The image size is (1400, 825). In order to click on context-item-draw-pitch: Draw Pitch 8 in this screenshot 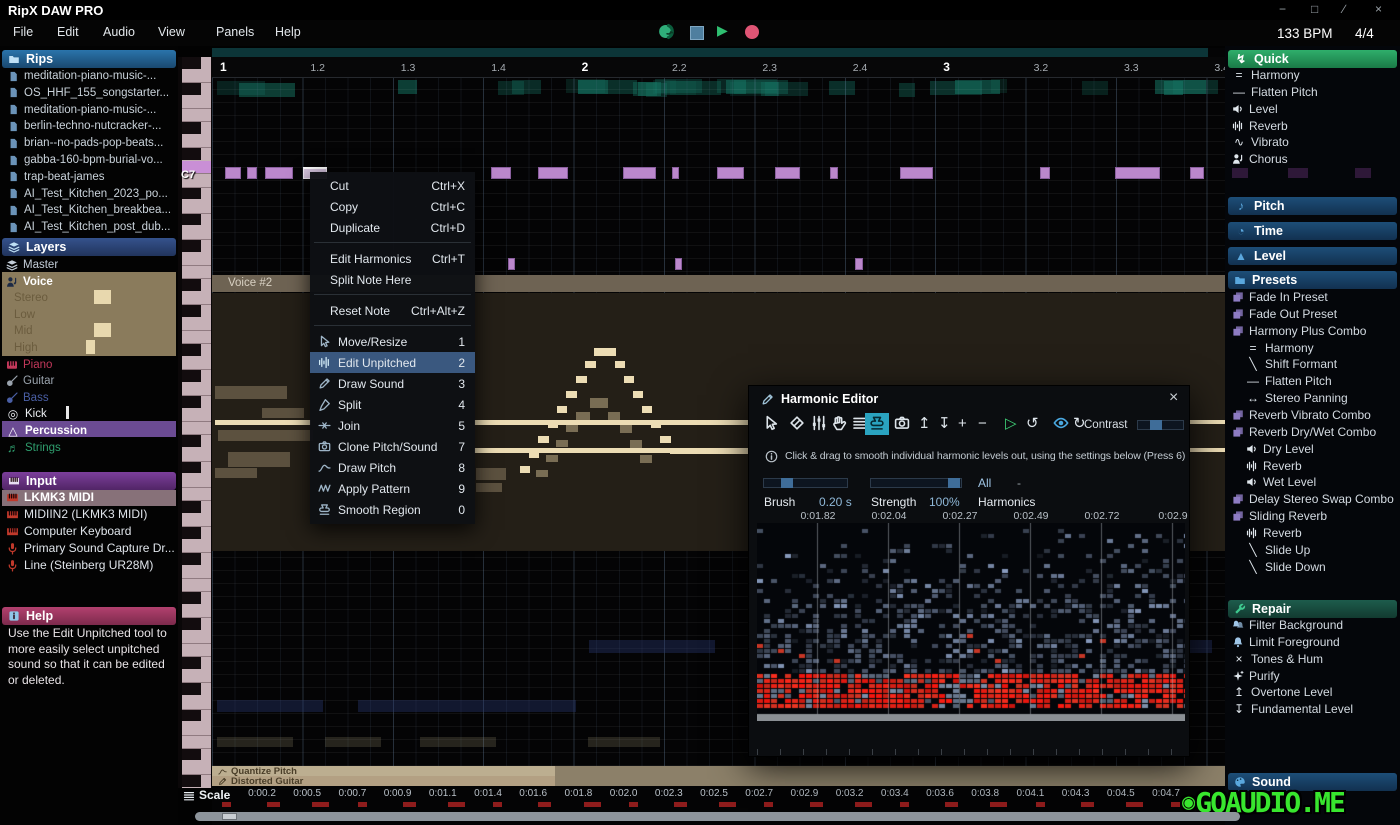, I will do `click(392, 467)`.